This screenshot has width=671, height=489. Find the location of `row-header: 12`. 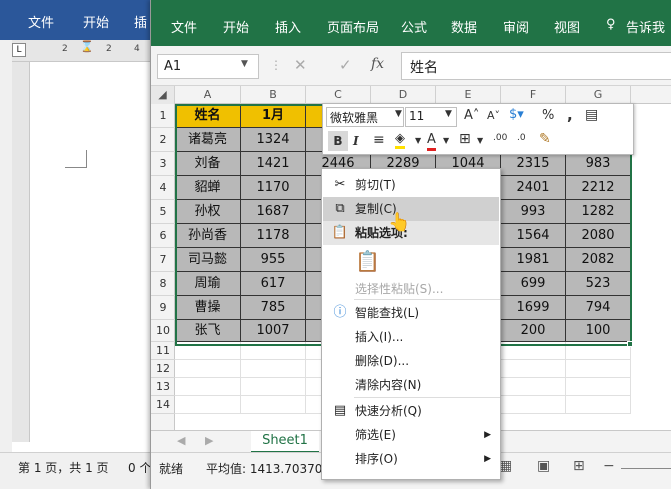

row-header: 12 is located at coordinates (163, 369).